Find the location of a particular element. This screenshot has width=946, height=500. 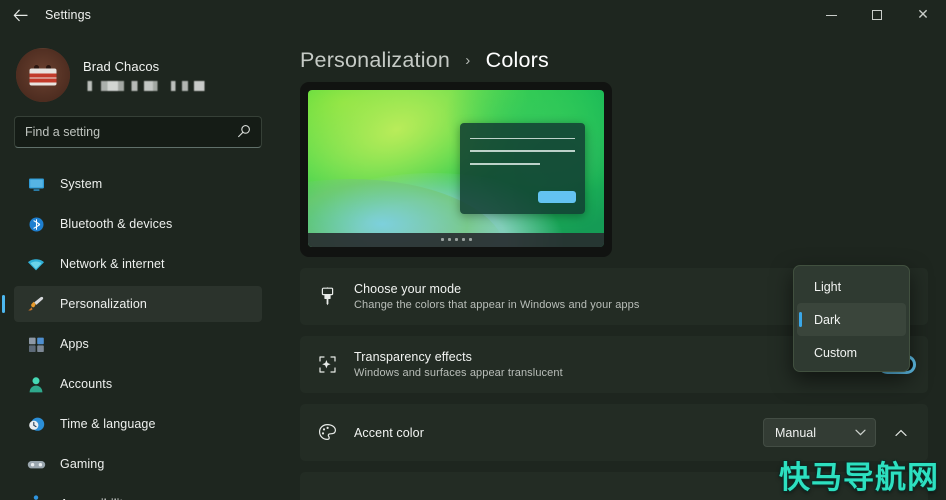

row-subtitle: Windows and surfaces appear translucent is located at coordinates (458, 373).